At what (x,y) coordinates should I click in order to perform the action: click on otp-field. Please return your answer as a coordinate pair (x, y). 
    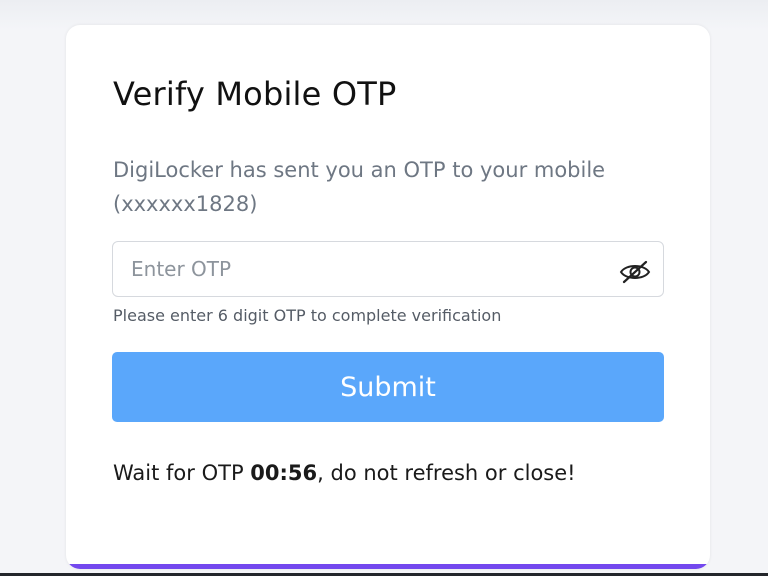
    Looking at the image, I should click on (388, 269).